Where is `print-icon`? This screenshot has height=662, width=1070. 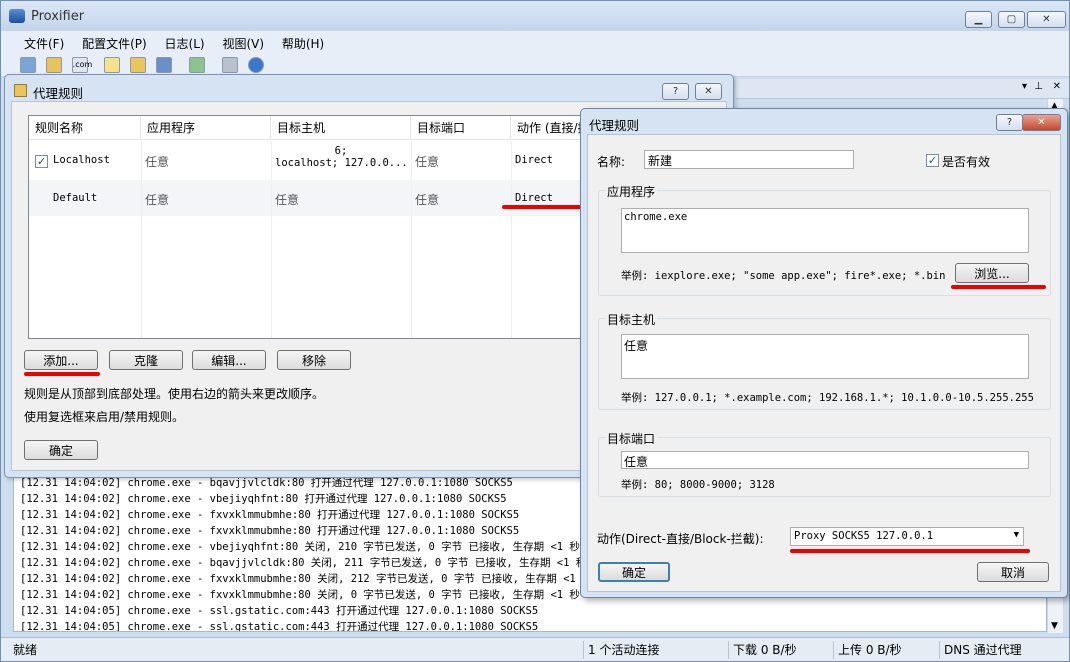 print-icon is located at coordinates (229, 65).